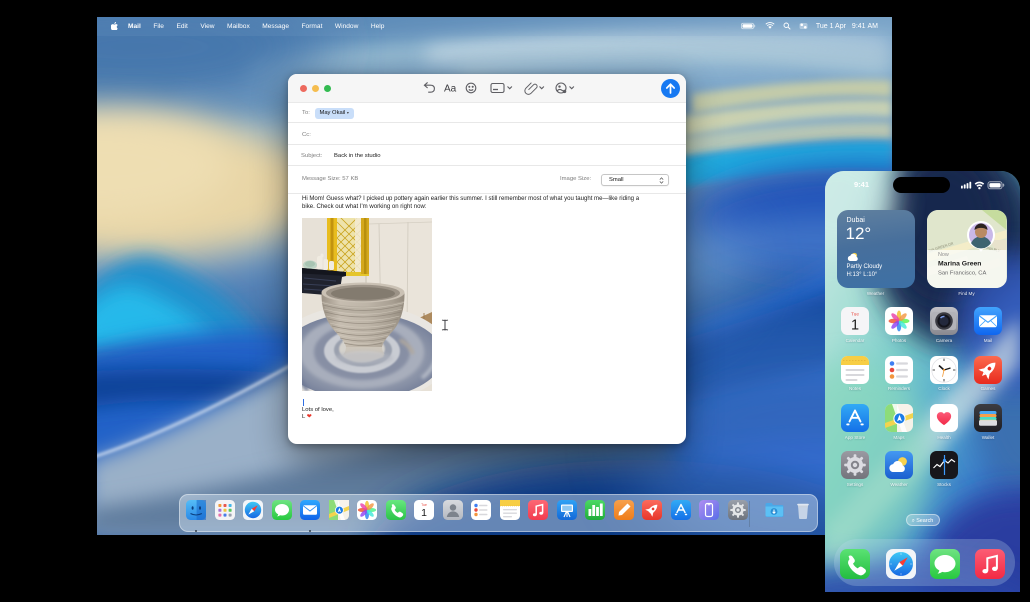 The image size is (1030, 602). I want to click on svg-text: San Francisco, CA, so click(962, 274).